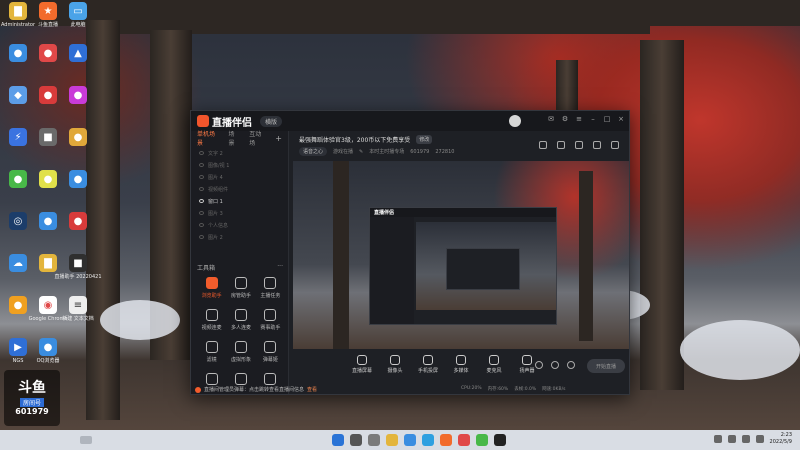 This screenshot has height=450, width=800. Describe the element at coordinates (239, 225) in the screenshot. I see `list-item: 个人信息` at that location.